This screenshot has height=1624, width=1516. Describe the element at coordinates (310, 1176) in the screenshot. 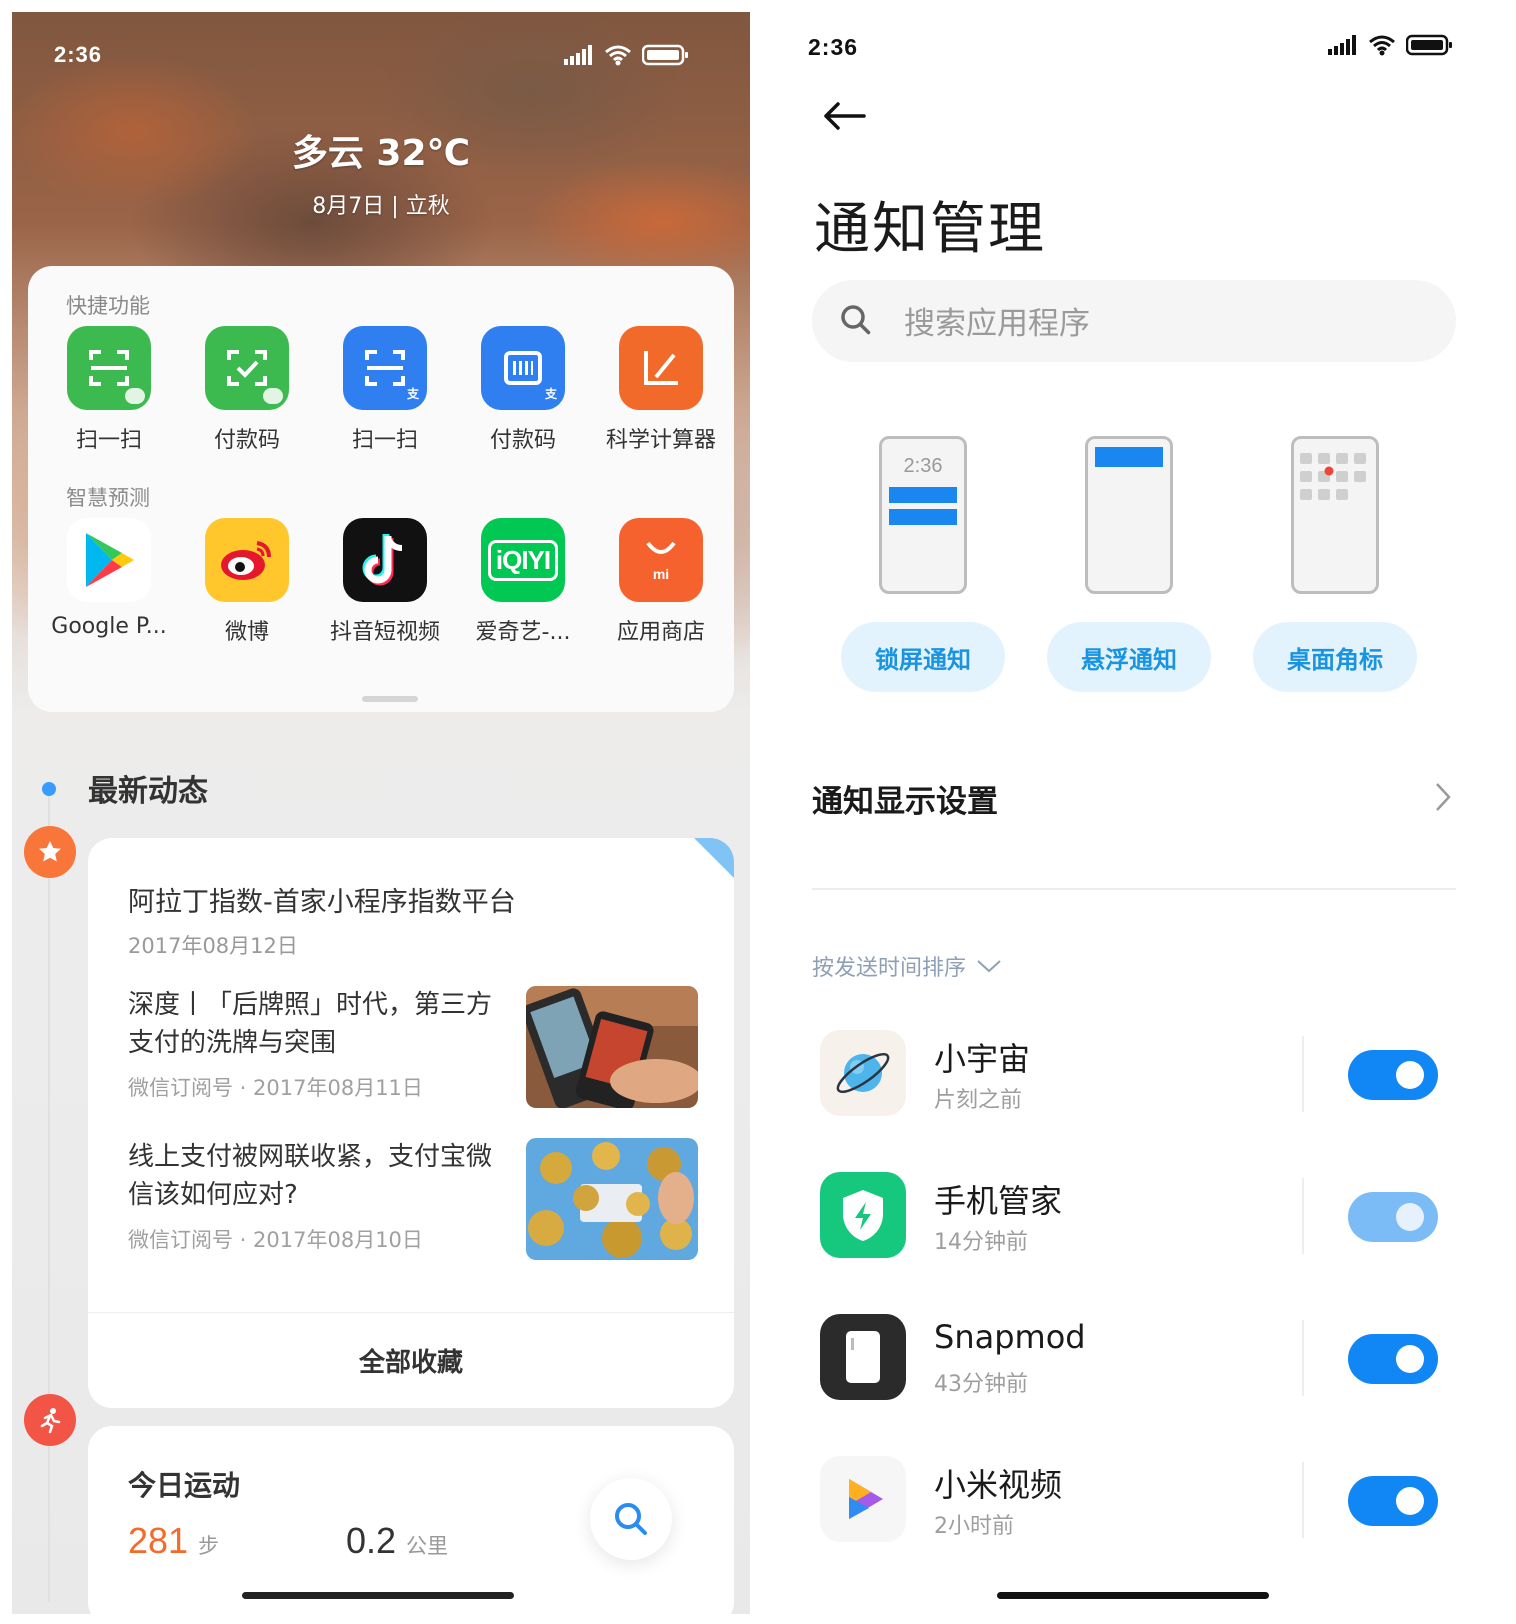

I see `news-item-title: 线上支付被网联收紧，支付宝微信该如何应对?` at that location.